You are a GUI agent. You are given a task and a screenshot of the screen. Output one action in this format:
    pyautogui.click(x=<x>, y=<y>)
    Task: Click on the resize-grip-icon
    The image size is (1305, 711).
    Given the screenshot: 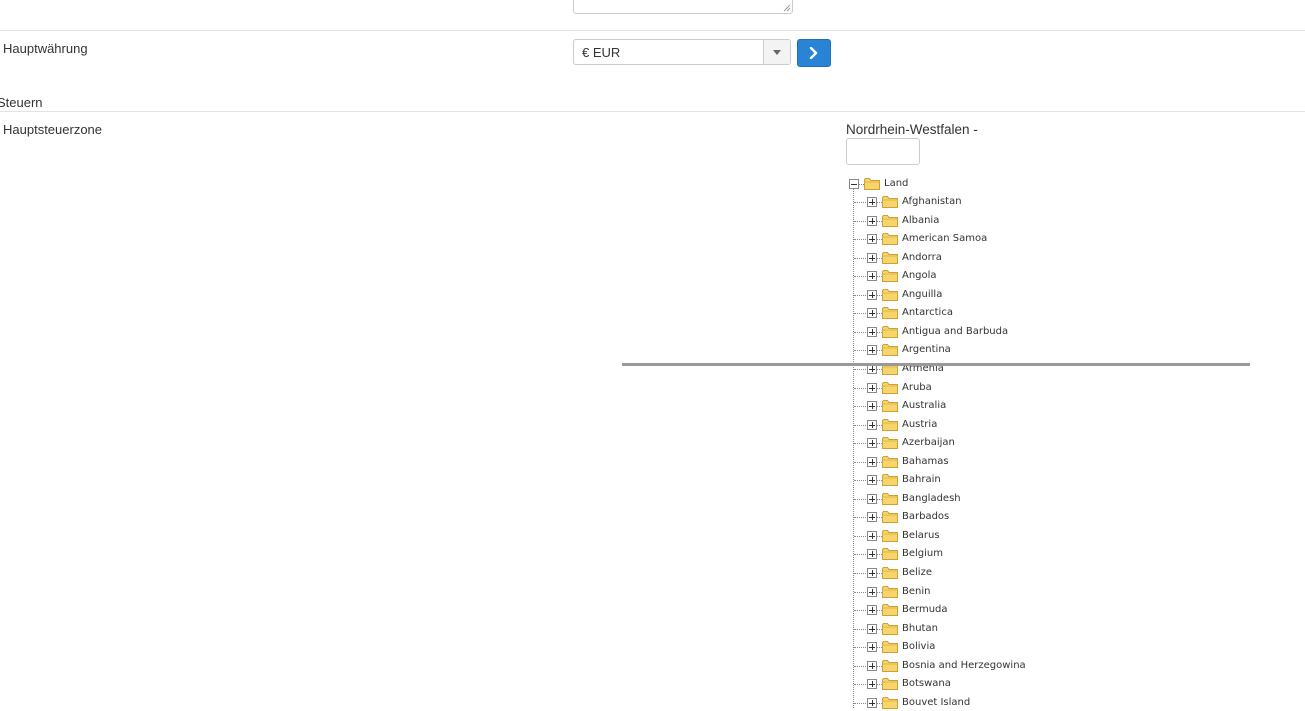 What is the action you would take?
    pyautogui.click(x=787, y=8)
    